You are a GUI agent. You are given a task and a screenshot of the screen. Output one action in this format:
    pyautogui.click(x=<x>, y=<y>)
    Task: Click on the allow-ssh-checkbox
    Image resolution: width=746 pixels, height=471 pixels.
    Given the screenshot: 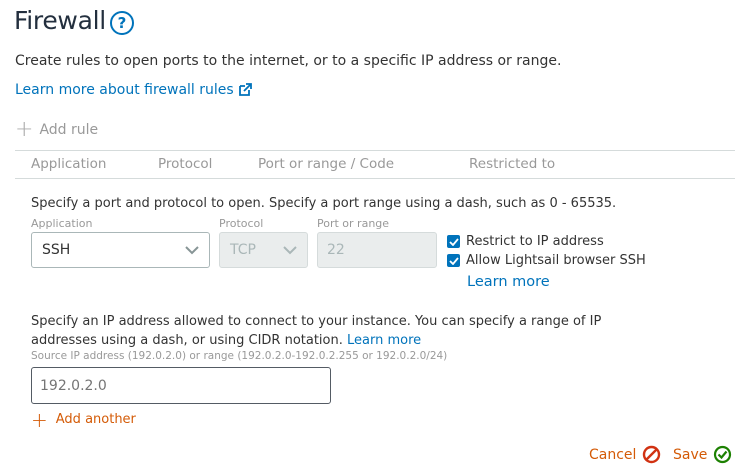 What is the action you would take?
    pyautogui.click(x=453, y=260)
    